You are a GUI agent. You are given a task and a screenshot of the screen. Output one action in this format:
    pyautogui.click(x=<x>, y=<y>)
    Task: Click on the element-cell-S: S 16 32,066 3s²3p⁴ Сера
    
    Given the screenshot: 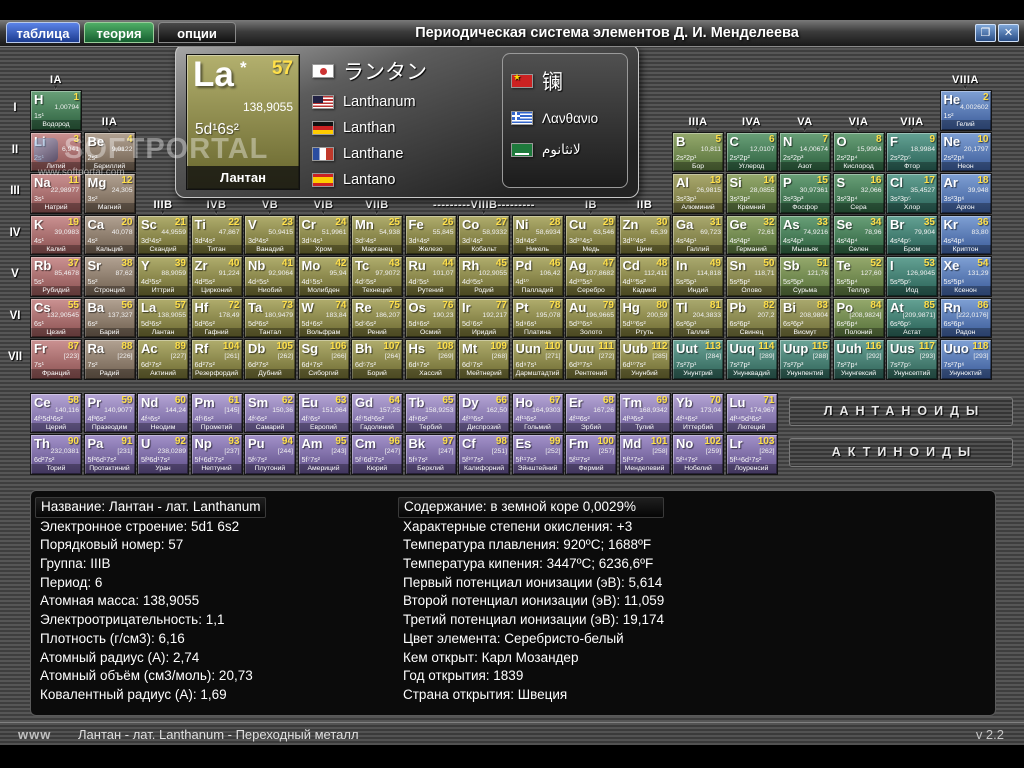 What is the action you would take?
    pyautogui.click(x=858, y=193)
    